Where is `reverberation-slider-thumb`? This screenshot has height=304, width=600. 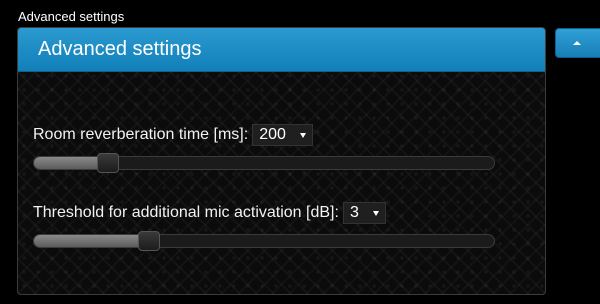 reverberation-slider-thumb is located at coordinates (107, 163).